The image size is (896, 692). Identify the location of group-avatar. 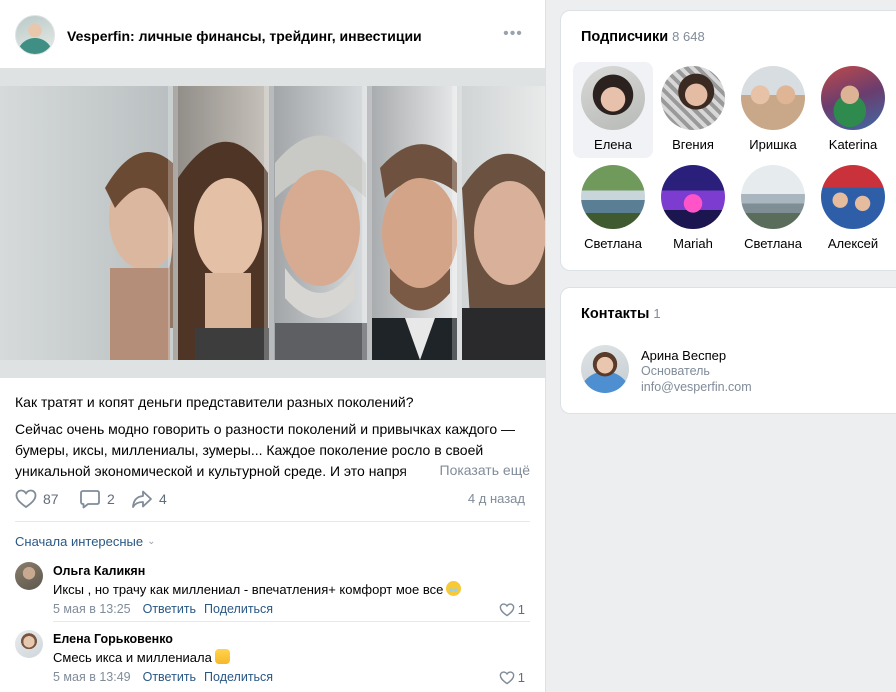
(35, 35).